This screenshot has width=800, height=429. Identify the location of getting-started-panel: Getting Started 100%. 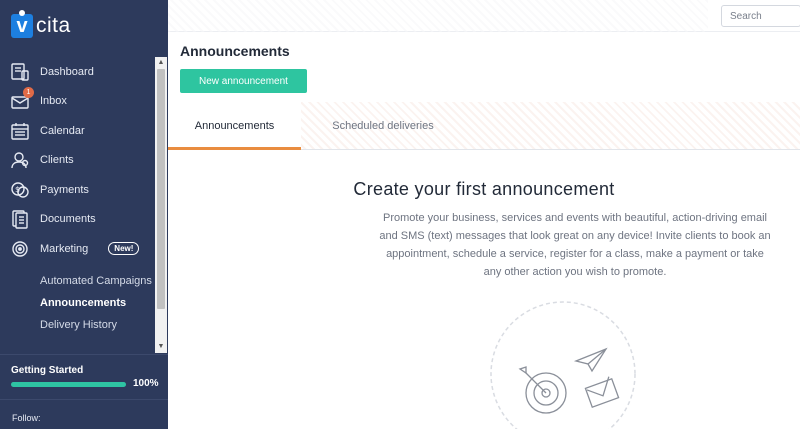
(84, 376).